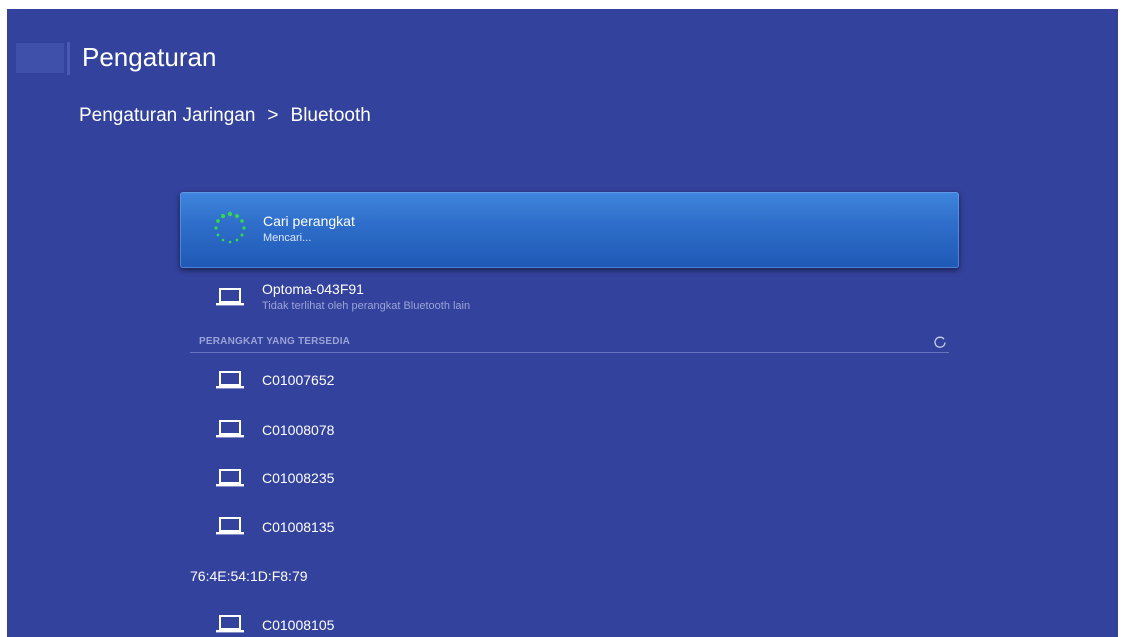  I want to click on app-logo, so click(40, 58).